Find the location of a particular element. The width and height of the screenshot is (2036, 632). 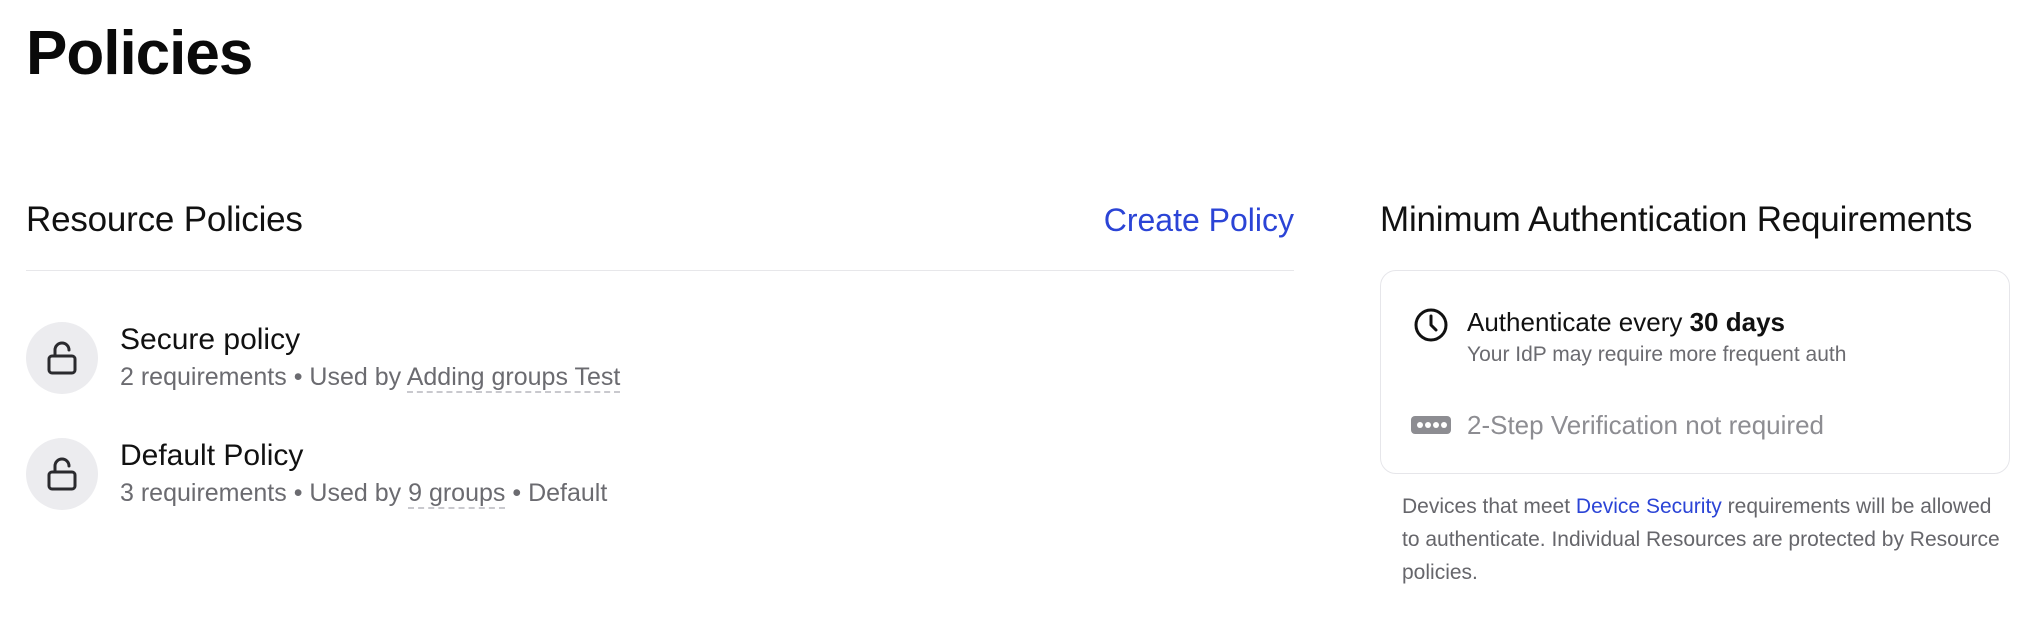

auth-frequency-subtitle: Your IdP may require more frequent auth is located at coordinates (1657, 354).